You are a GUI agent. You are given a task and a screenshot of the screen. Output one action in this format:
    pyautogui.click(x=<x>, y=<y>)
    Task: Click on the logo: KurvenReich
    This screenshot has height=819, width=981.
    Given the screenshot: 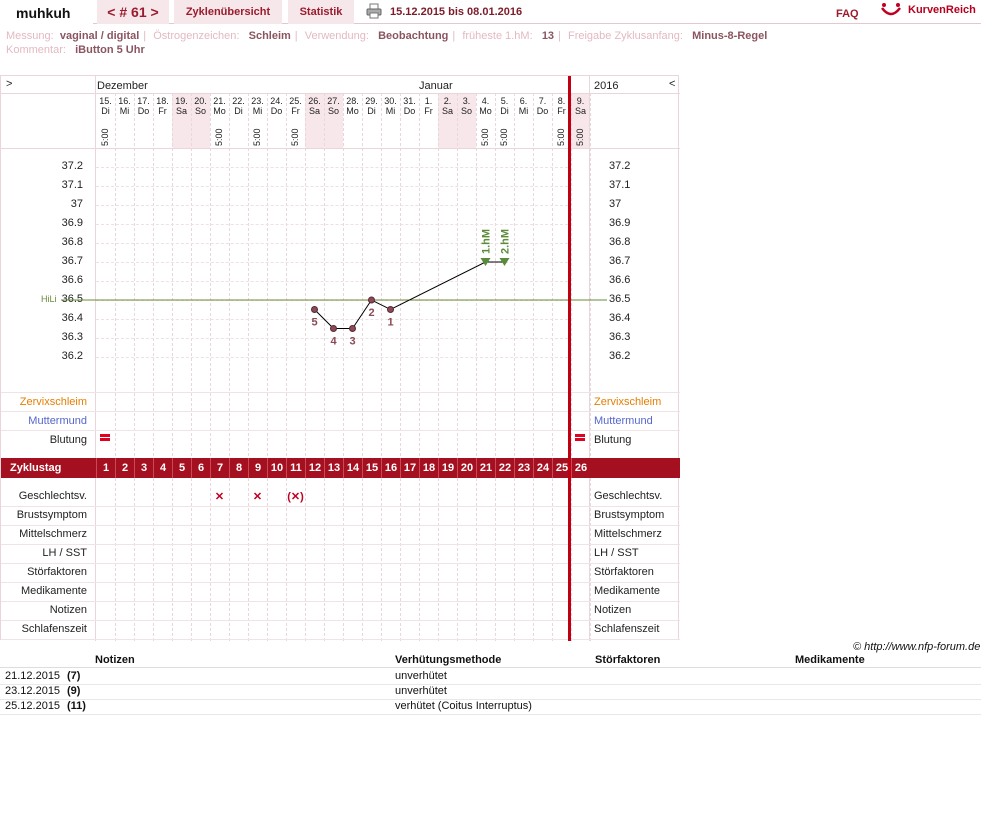 What is the action you would take?
    pyautogui.click(x=930, y=11)
    